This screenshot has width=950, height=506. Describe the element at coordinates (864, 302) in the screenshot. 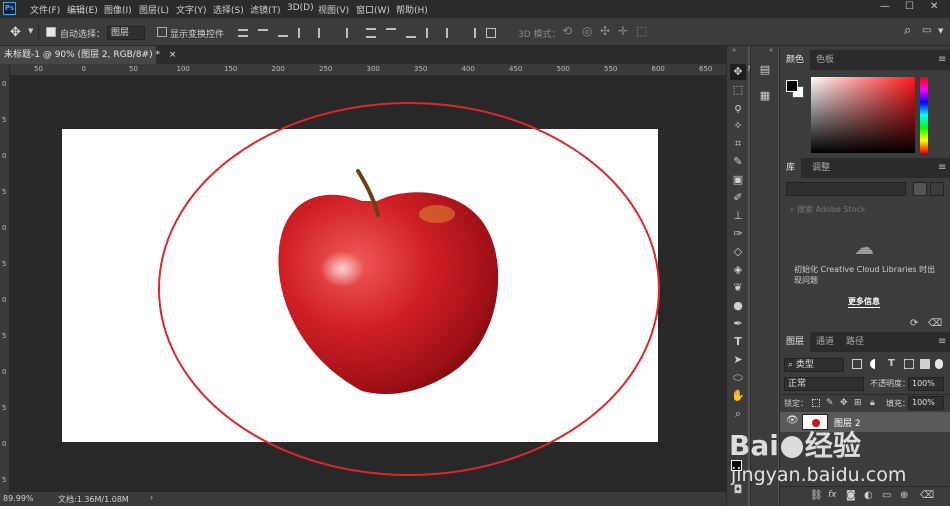

I see `more-info-link: 更多信息` at that location.